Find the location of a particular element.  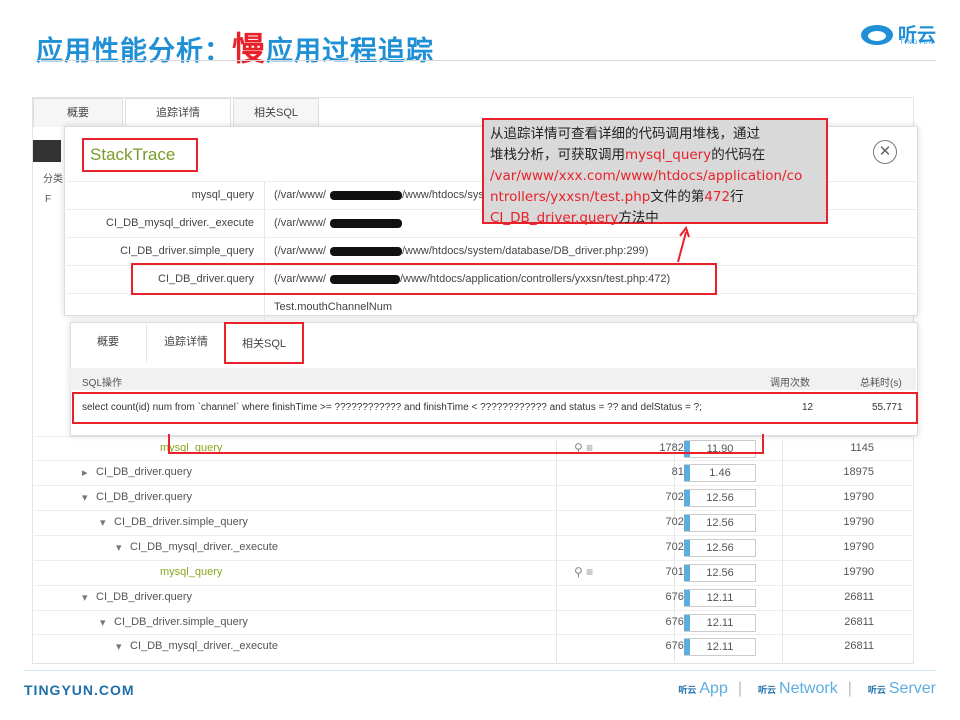

stacktrace-title-box: StackTrace is located at coordinates (140, 155).